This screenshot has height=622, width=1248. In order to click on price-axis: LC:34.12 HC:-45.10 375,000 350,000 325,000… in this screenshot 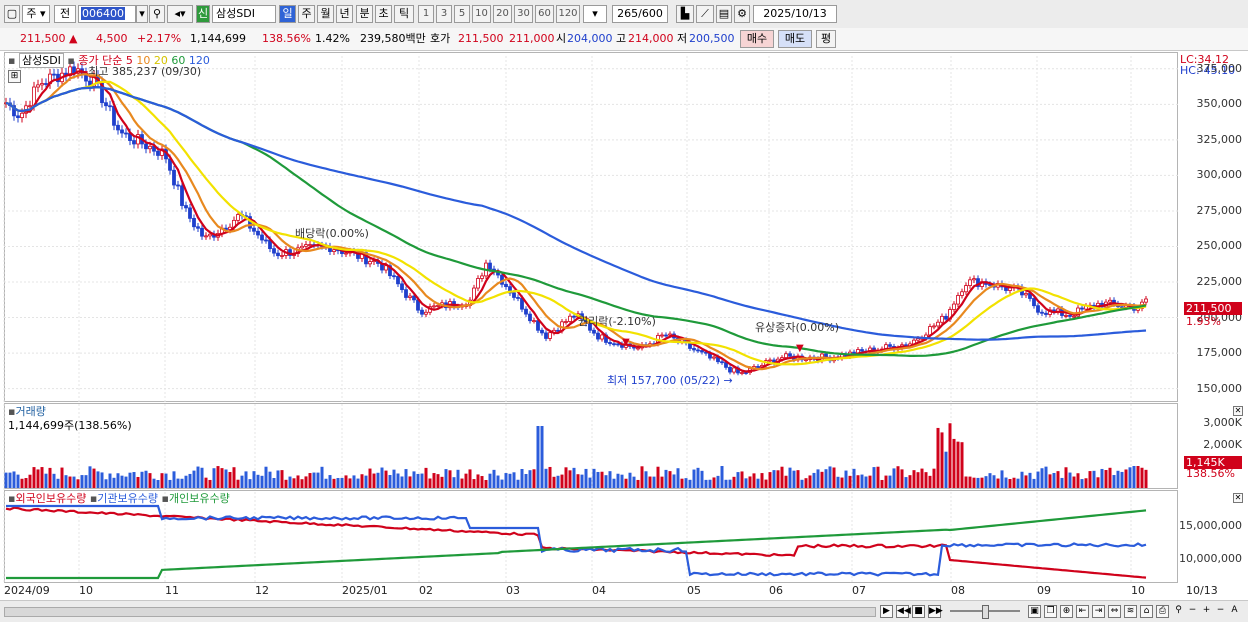, I will do `click(1213, 227)`.